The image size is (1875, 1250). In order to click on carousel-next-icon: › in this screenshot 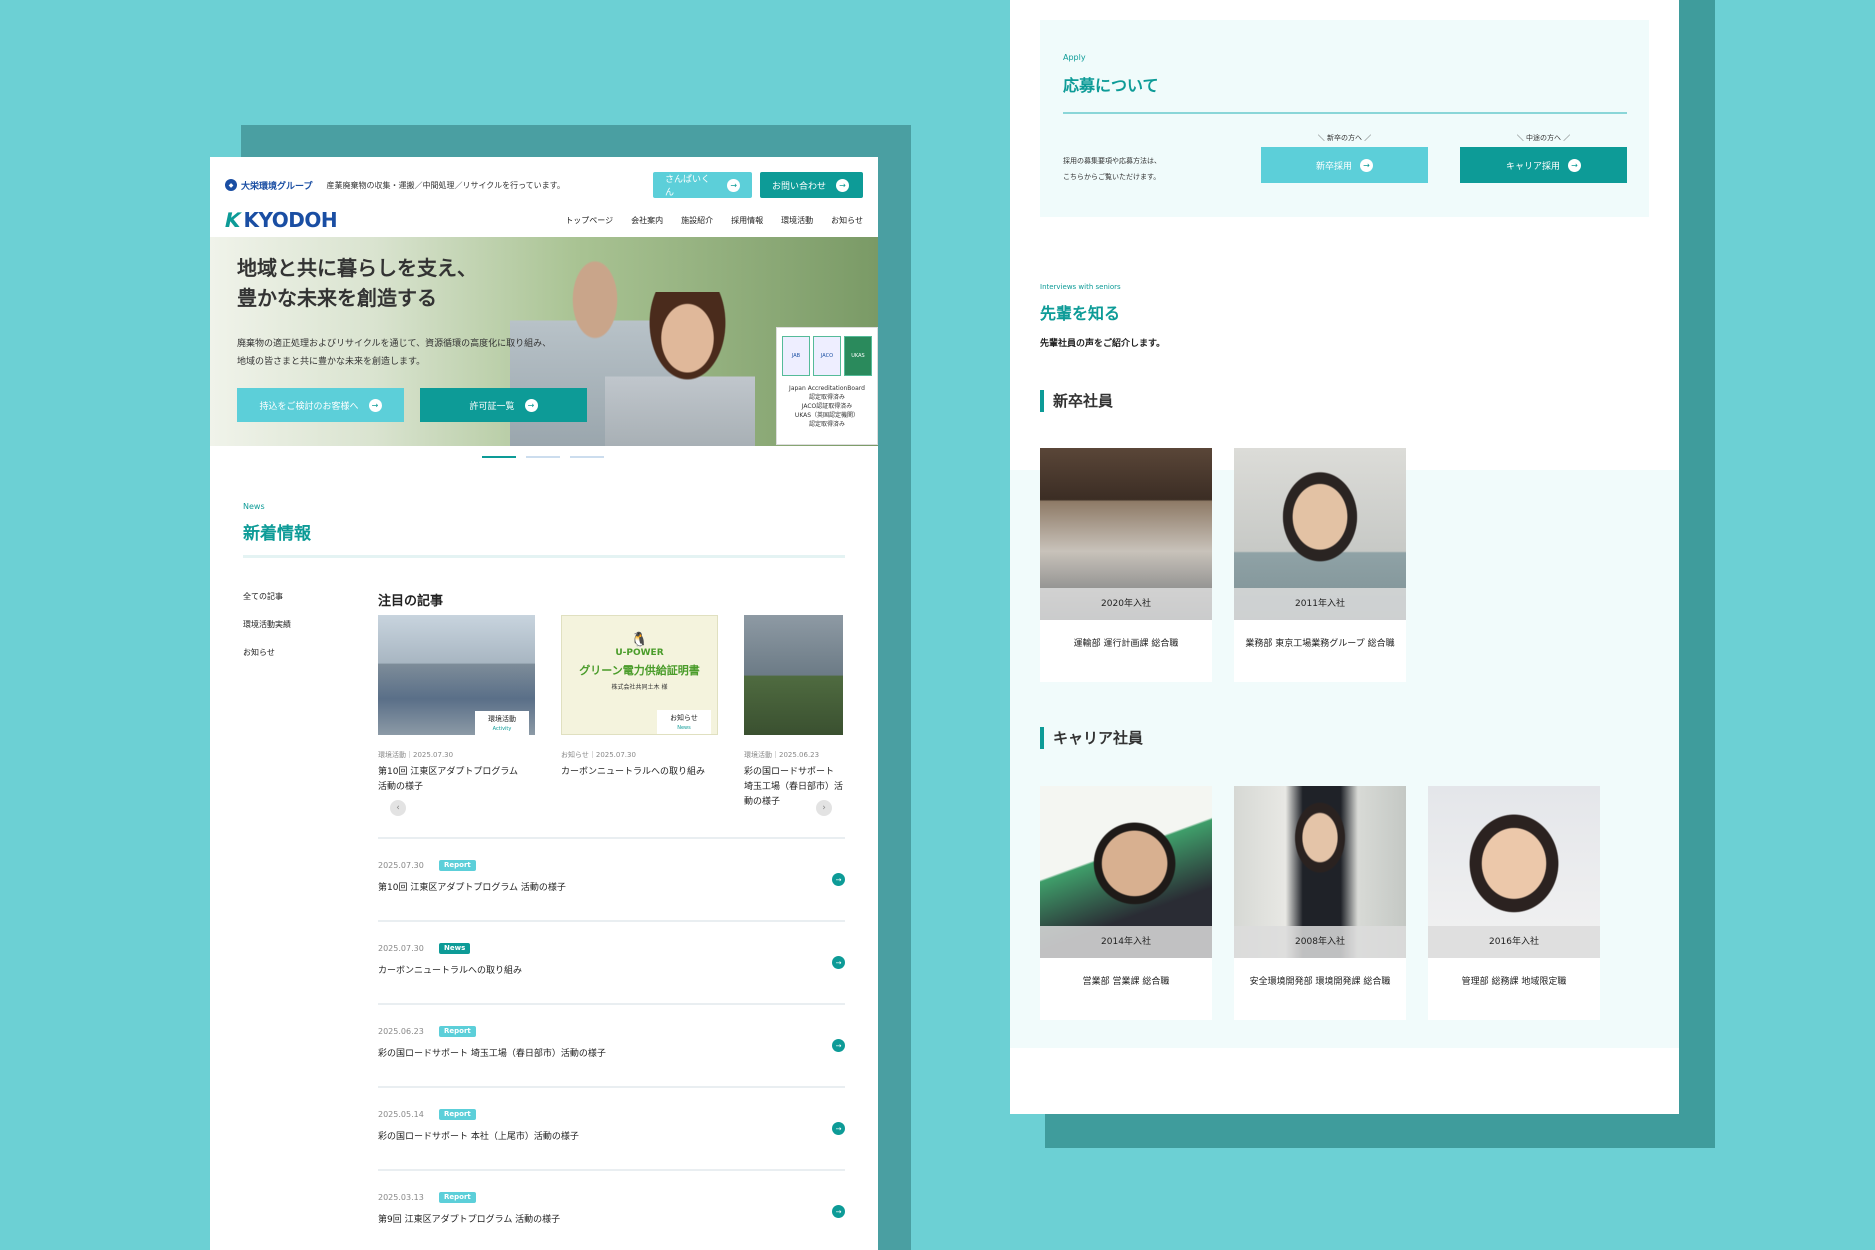, I will do `click(824, 808)`.